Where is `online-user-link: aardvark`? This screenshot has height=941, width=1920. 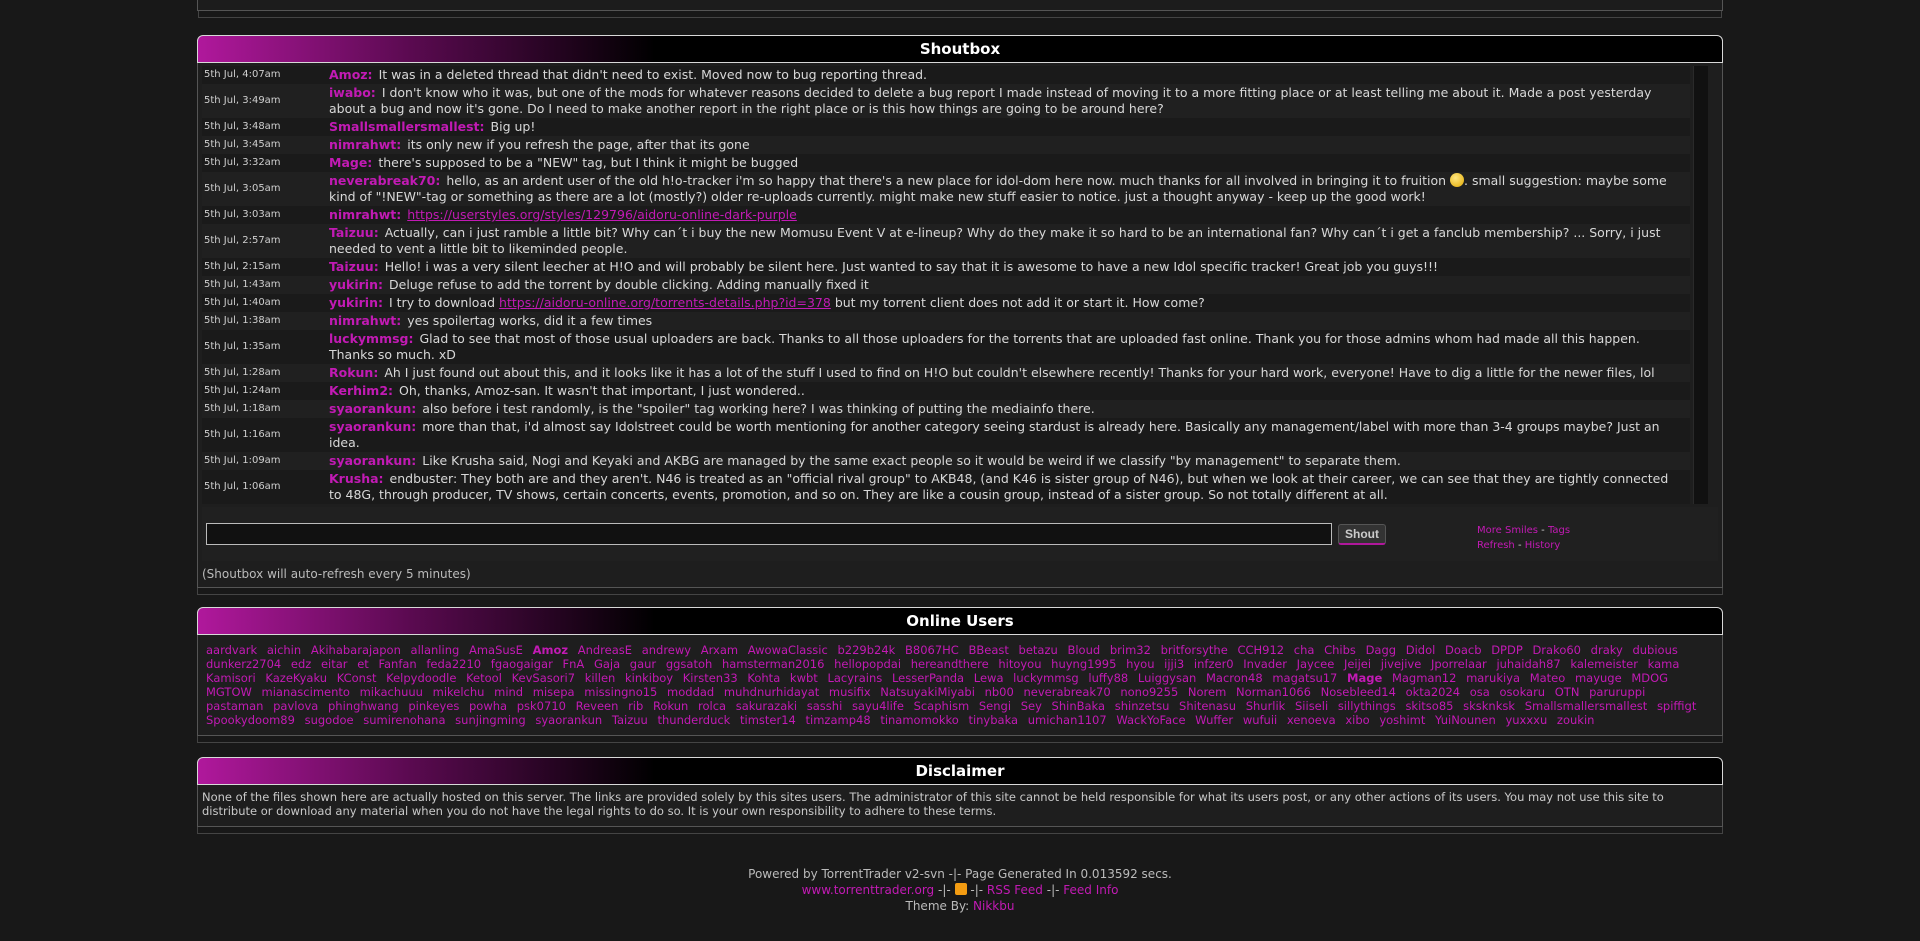
online-user-link: aardvark is located at coordinates (231, 650).